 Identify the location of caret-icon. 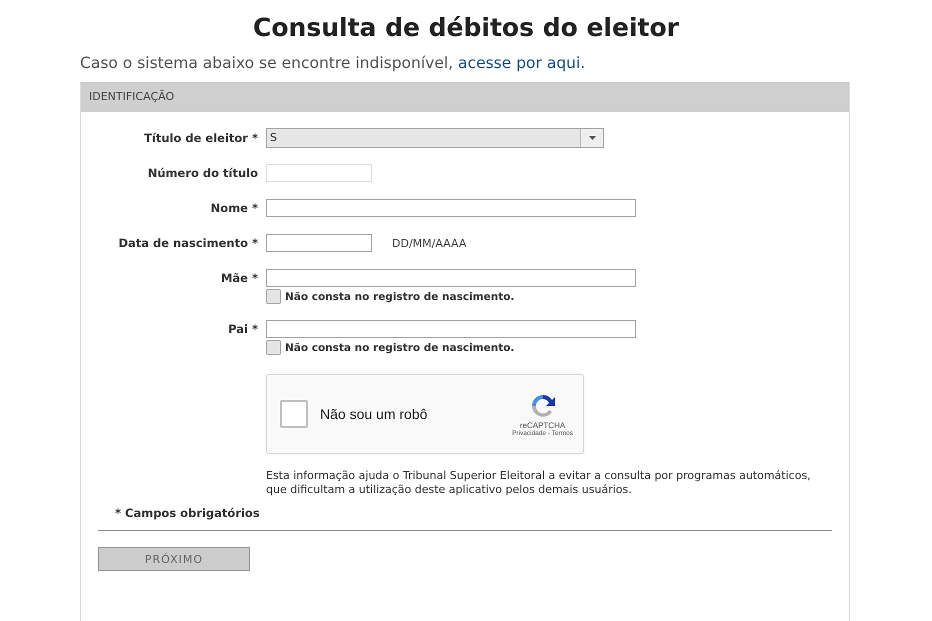
(592, 138).